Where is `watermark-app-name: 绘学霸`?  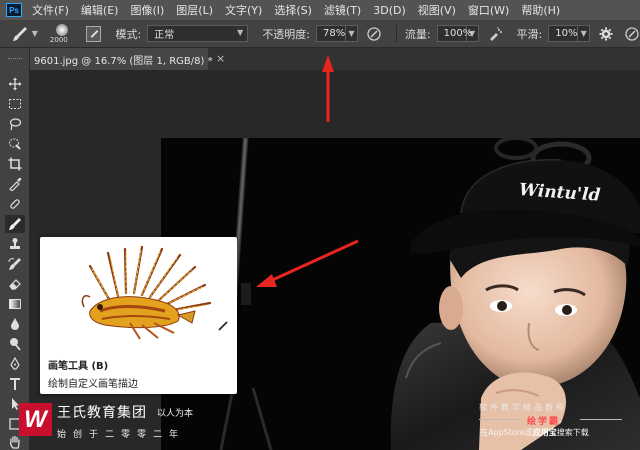
watermark-app-name: 绘学霸 is located at coordinates (544, 422).